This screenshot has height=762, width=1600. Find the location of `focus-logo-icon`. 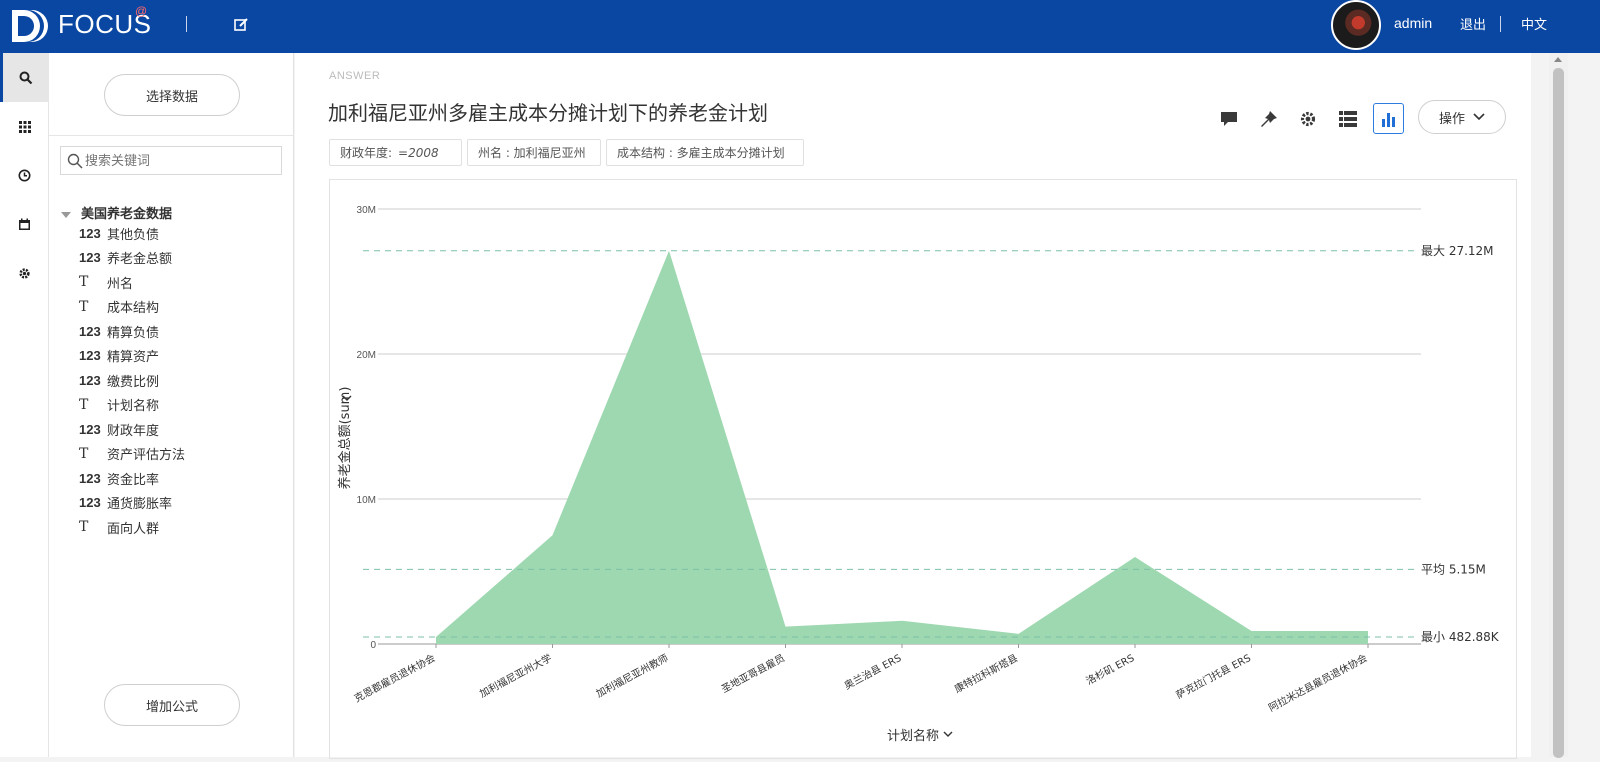

focus-logo-icon is located at coordinates (29, 26).